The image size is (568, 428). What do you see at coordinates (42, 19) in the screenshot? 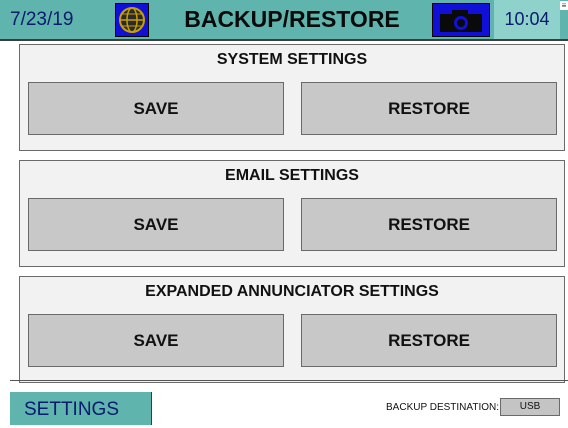
I see `header-date: 7/23/19` at bounding box center [42, 19].